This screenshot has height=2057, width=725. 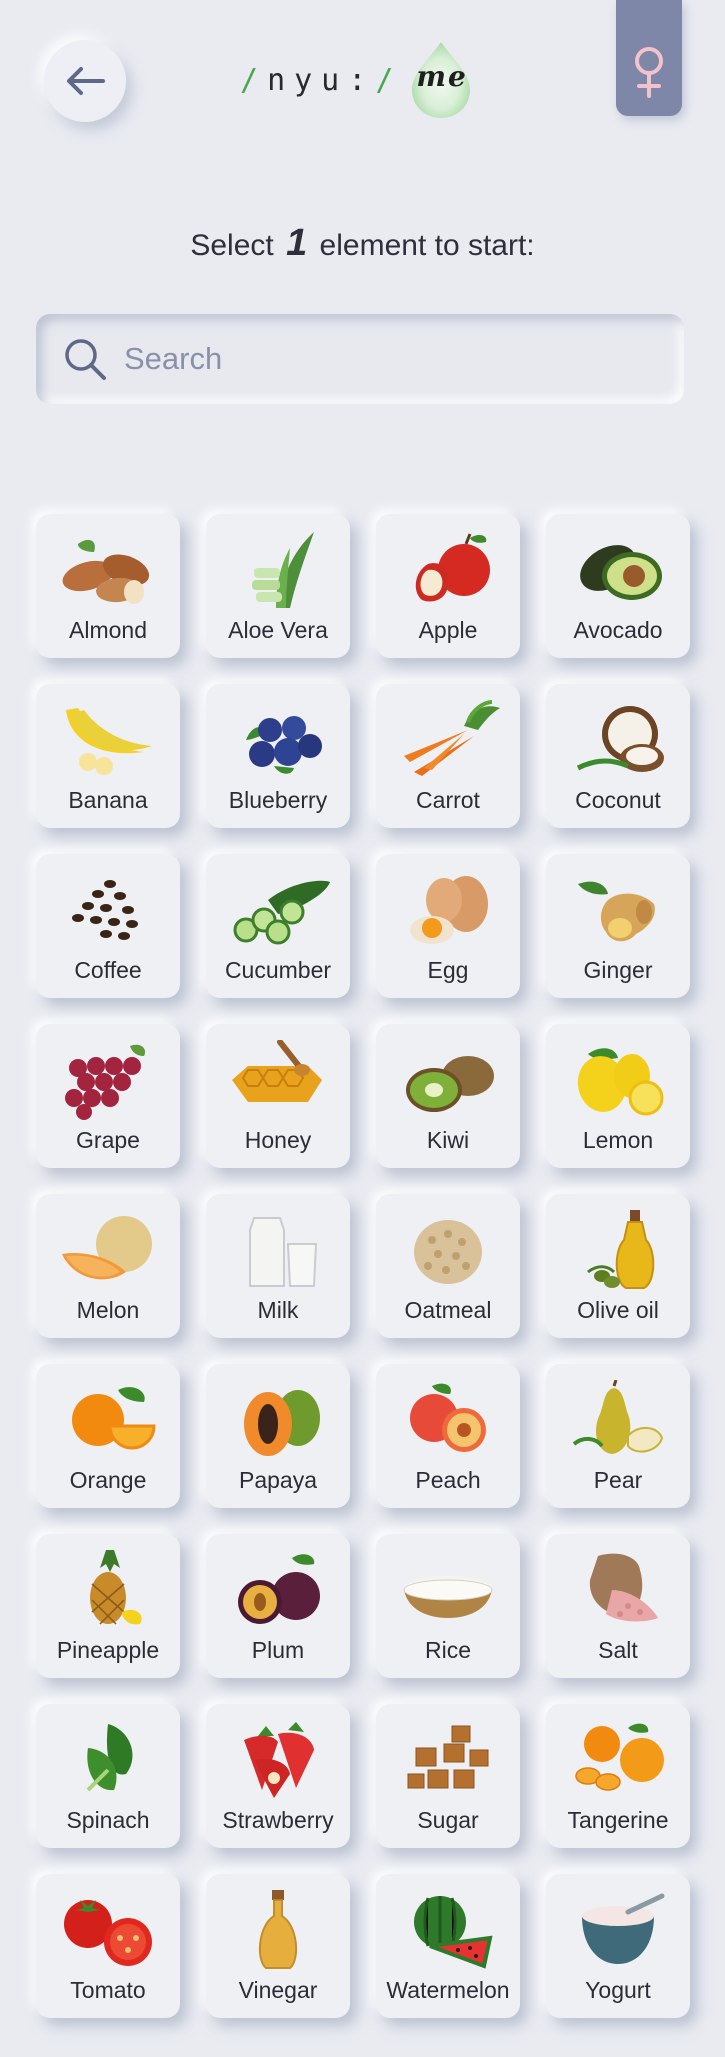 What do you see at coordinates (448, 756) in the screenshot?
I see `food-tile-carrot: Carrot` at bounding box center [448, 756].